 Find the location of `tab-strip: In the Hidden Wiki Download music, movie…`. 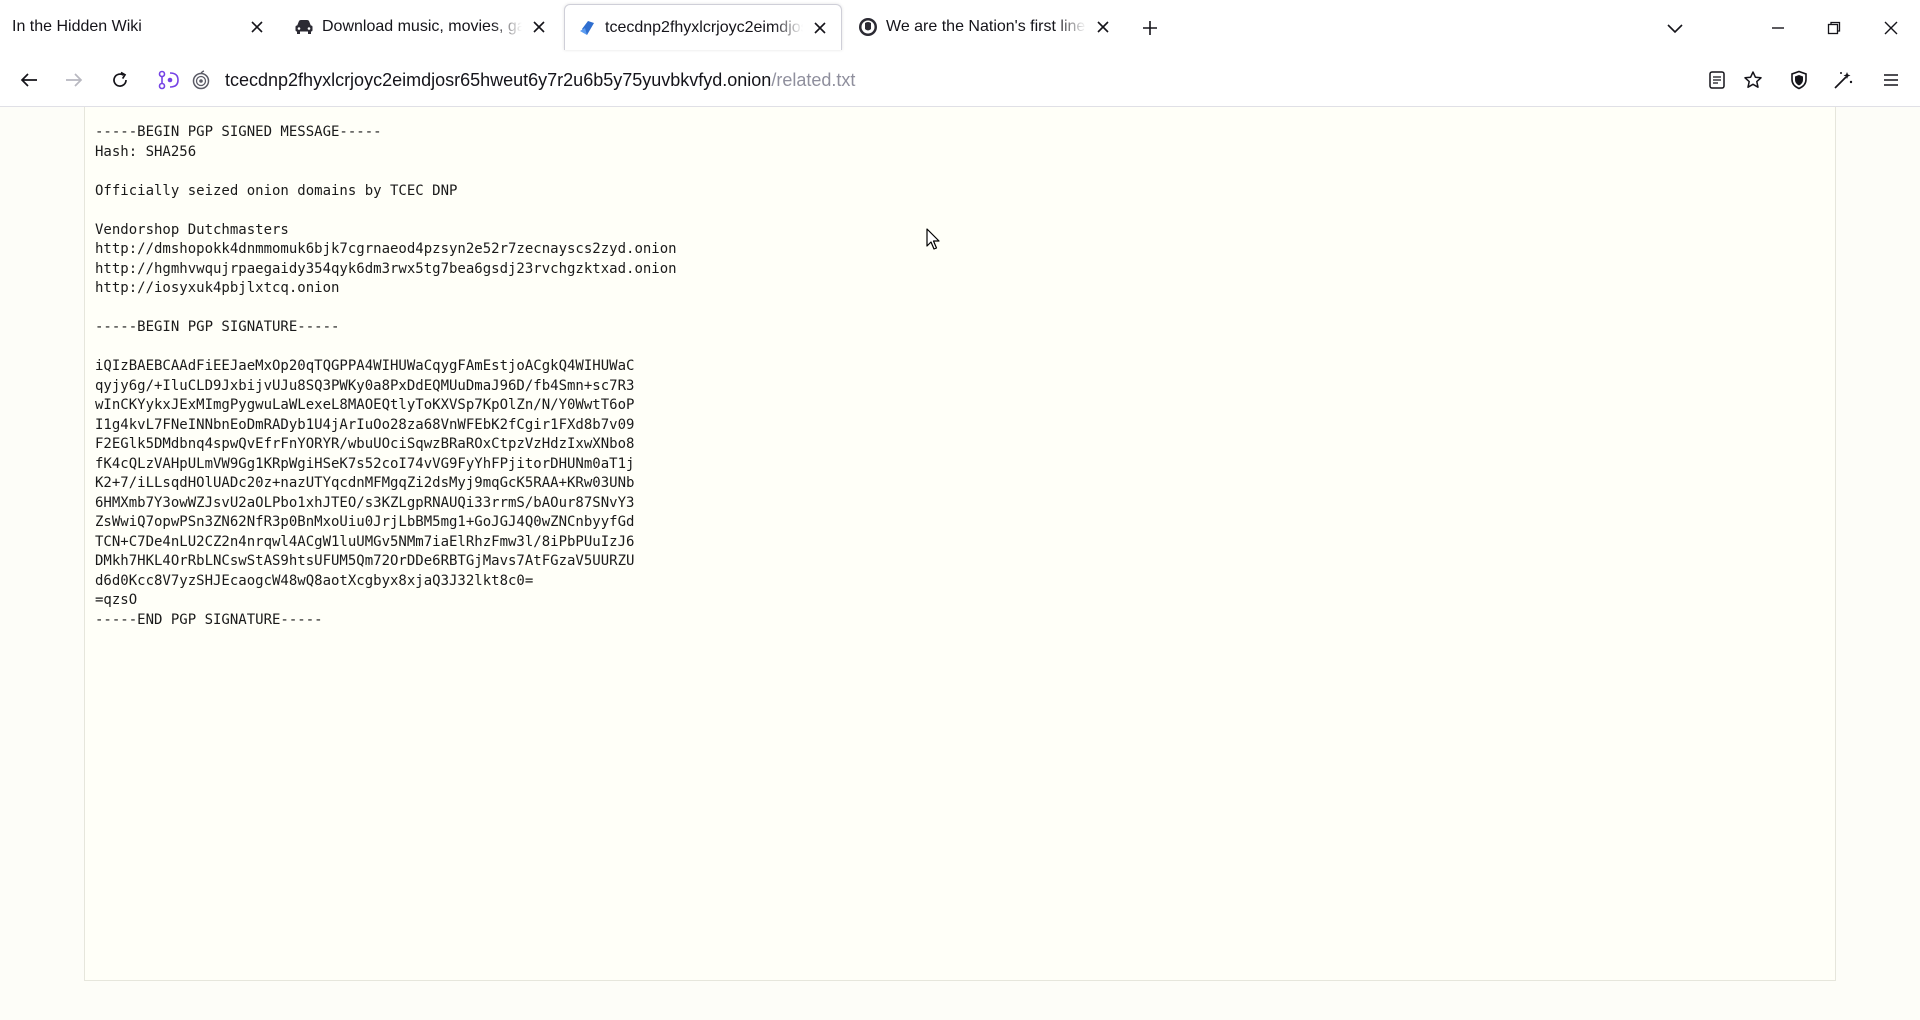

tab-strip: In the Hidden Wiki Download music, movie… is located at coordinates (960, 27).